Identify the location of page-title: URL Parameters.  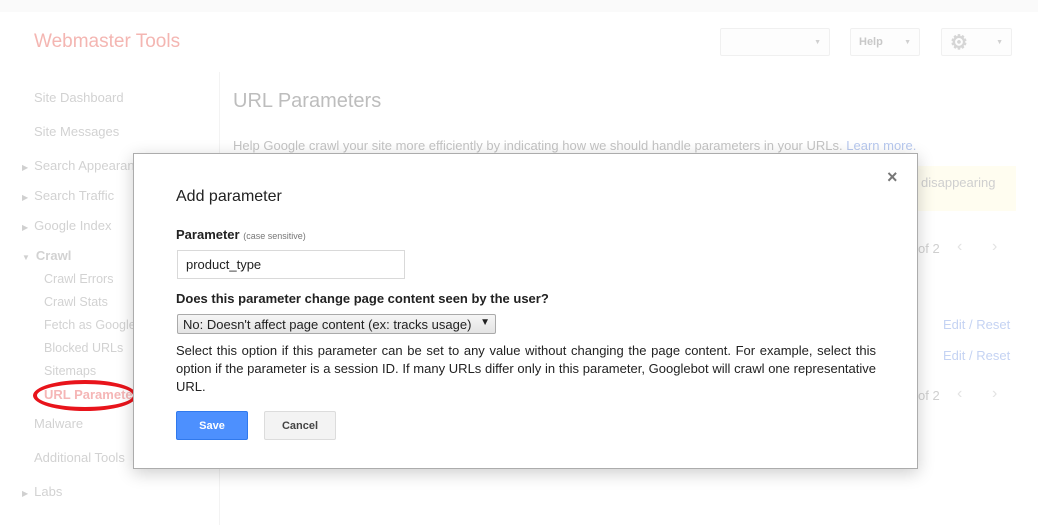
(307, 101).